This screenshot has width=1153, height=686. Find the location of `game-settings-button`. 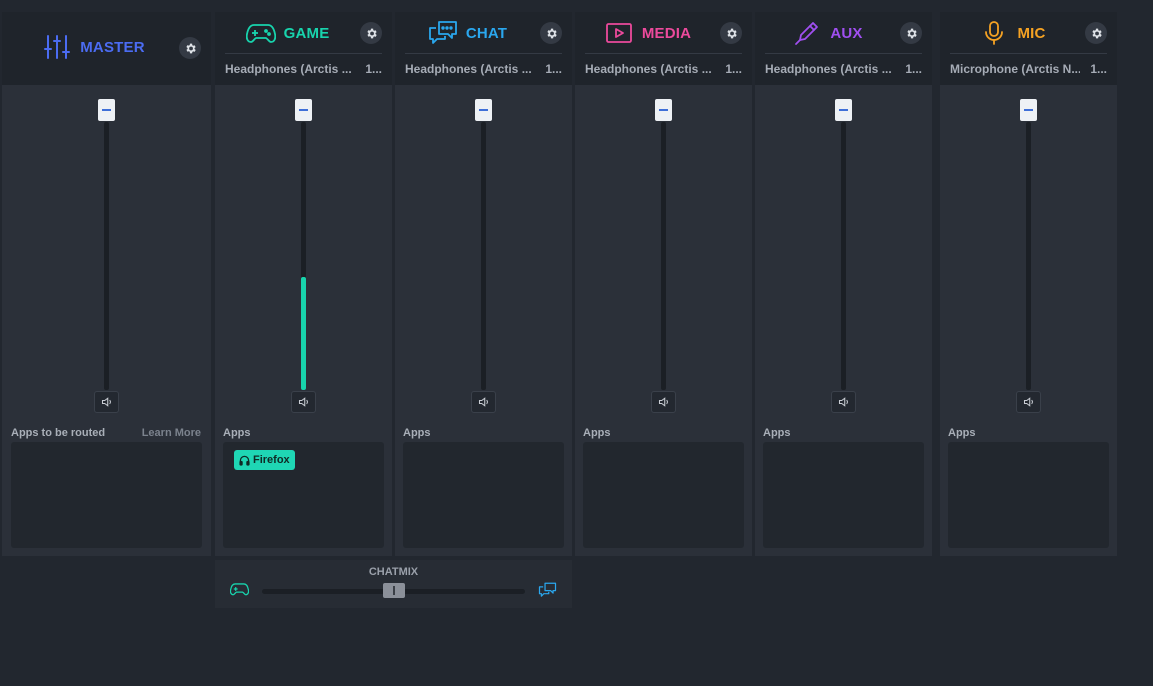

game-settings-button is located at coordinates (371, 33).